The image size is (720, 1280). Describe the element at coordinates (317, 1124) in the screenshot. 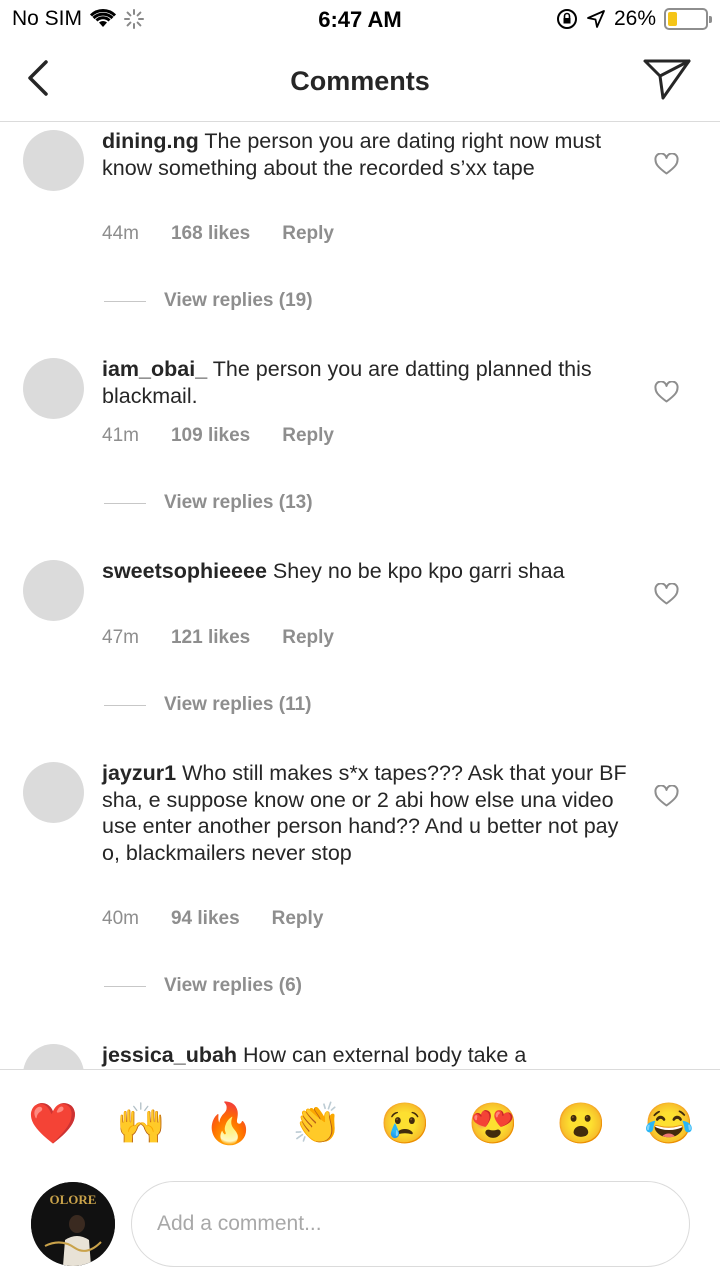

I see `clapping-emoji-button: 👏` at that location.